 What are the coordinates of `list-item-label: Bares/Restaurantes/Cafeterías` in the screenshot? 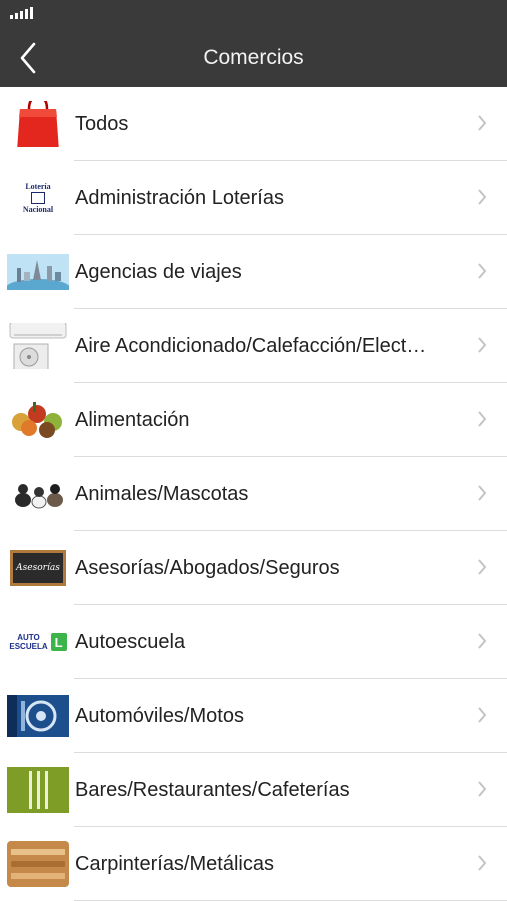 It's located at (212, 789).